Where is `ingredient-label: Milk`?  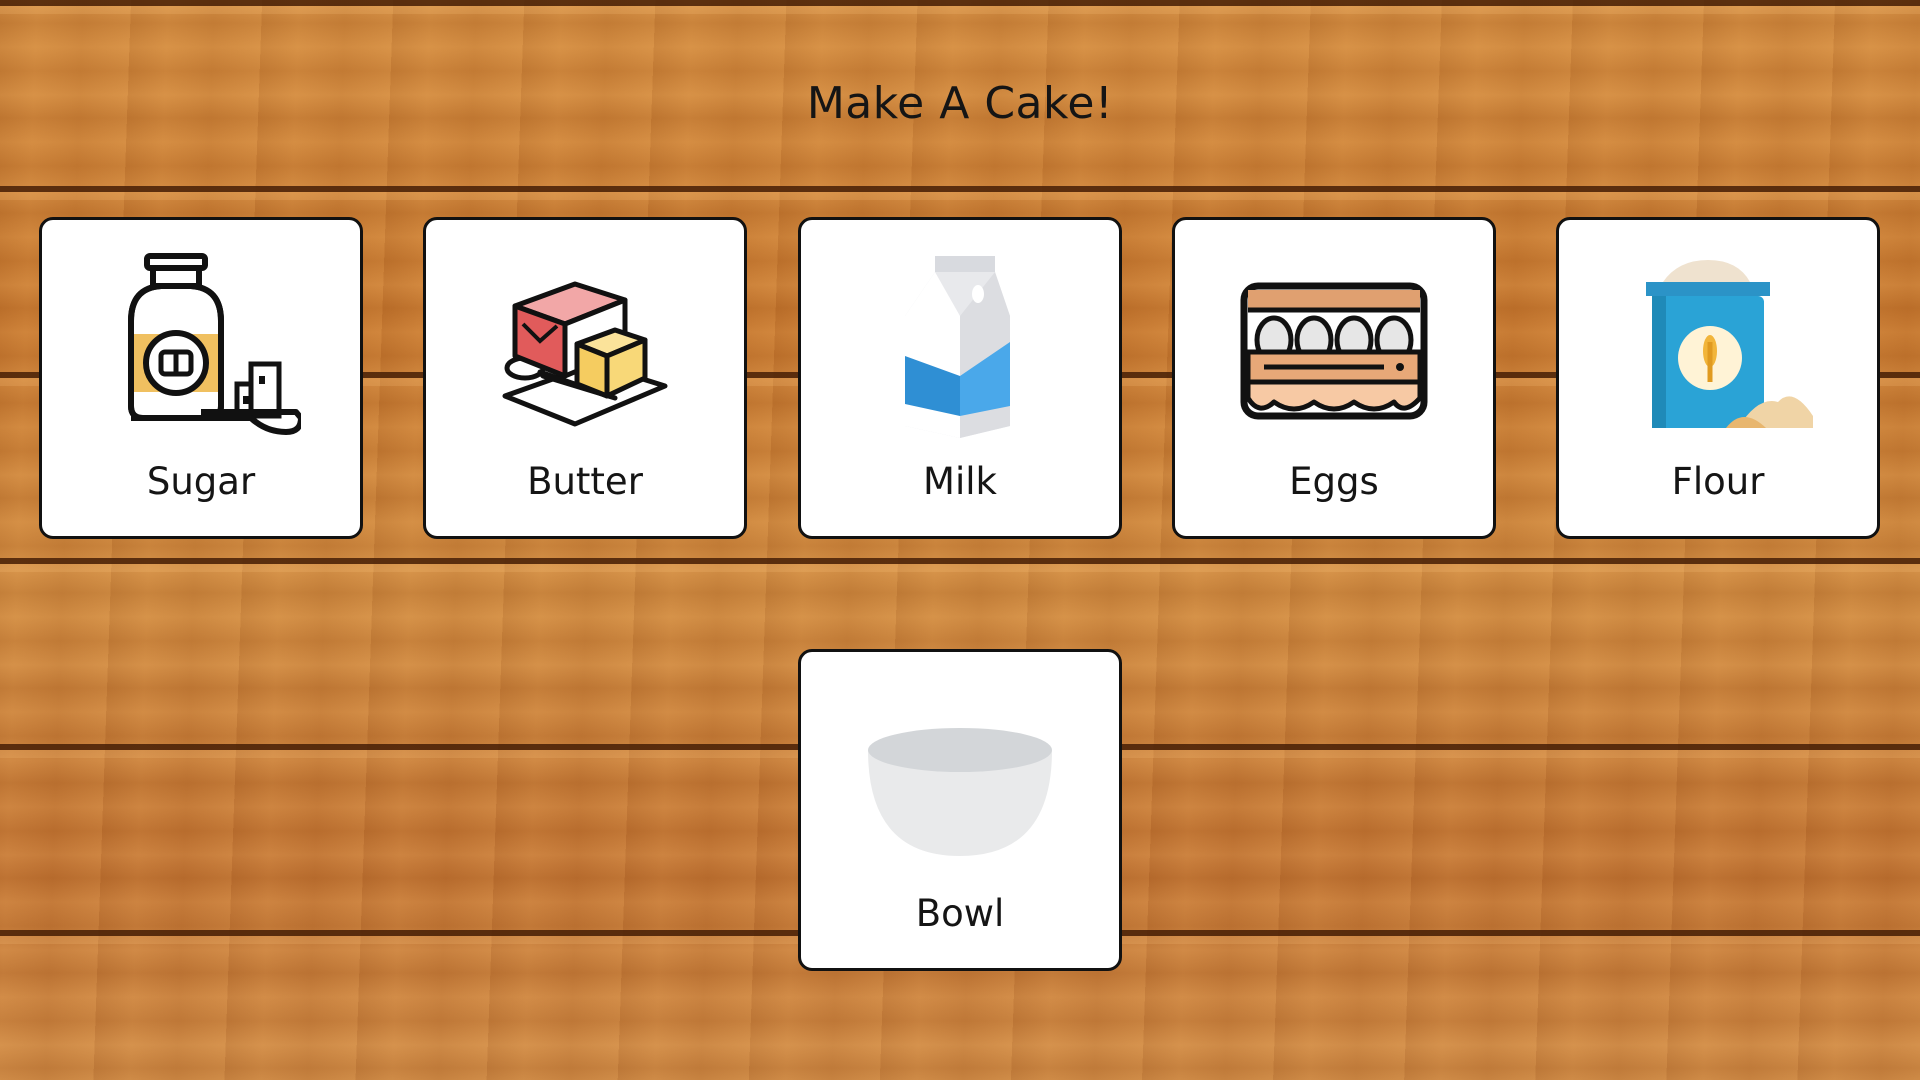
ingredient-label: Milk is located at coordinates (960, 481).